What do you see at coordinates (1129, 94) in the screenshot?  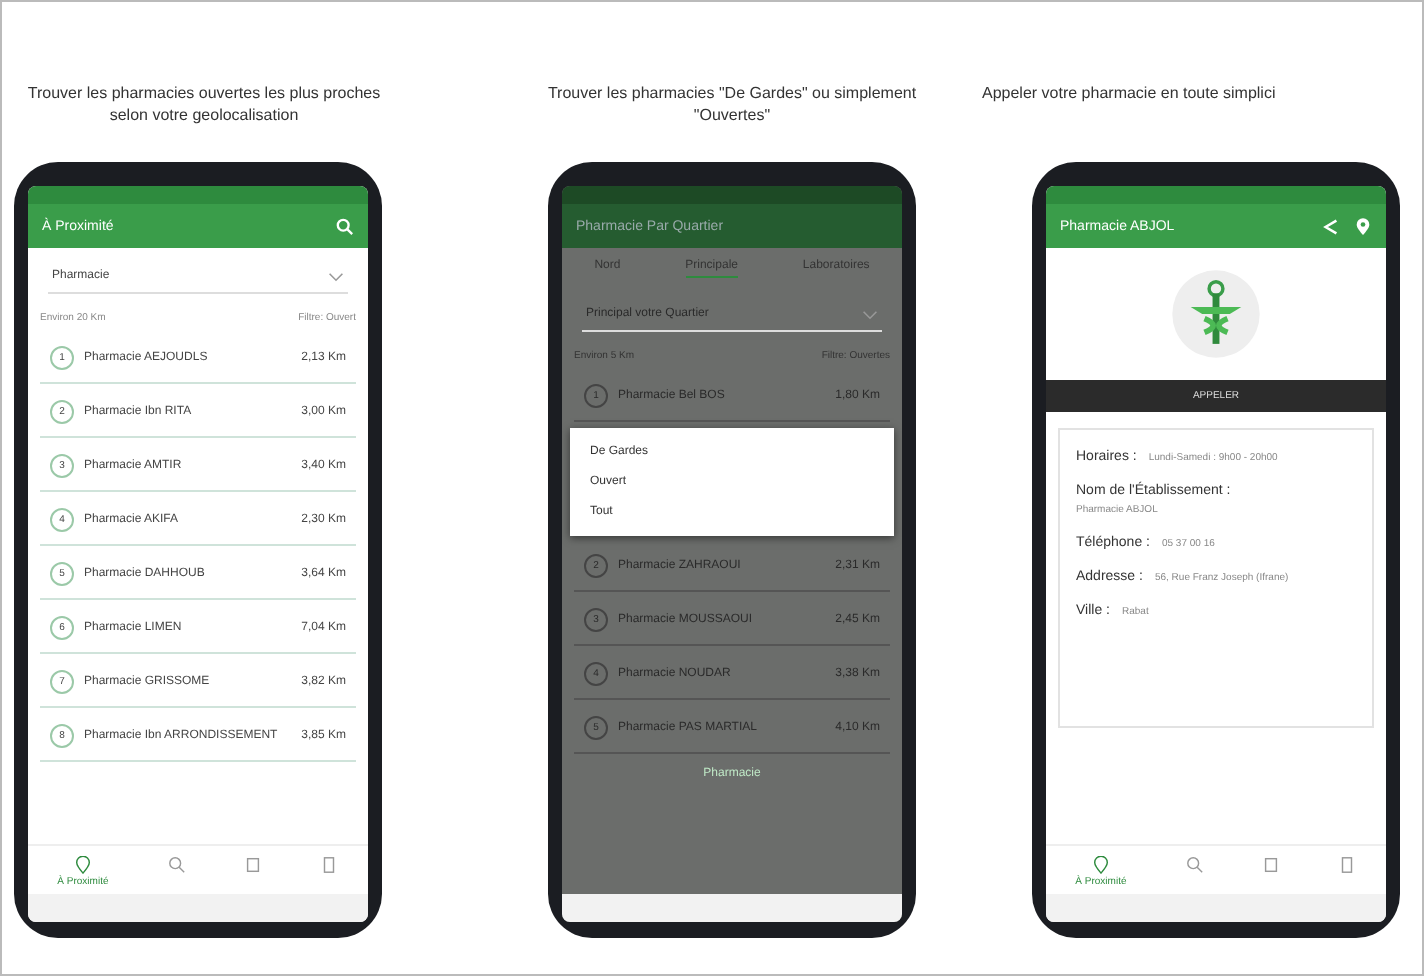 I see `caption: Appeler votre pharmacie en toute simplici` at bounding box center [1129, 94].